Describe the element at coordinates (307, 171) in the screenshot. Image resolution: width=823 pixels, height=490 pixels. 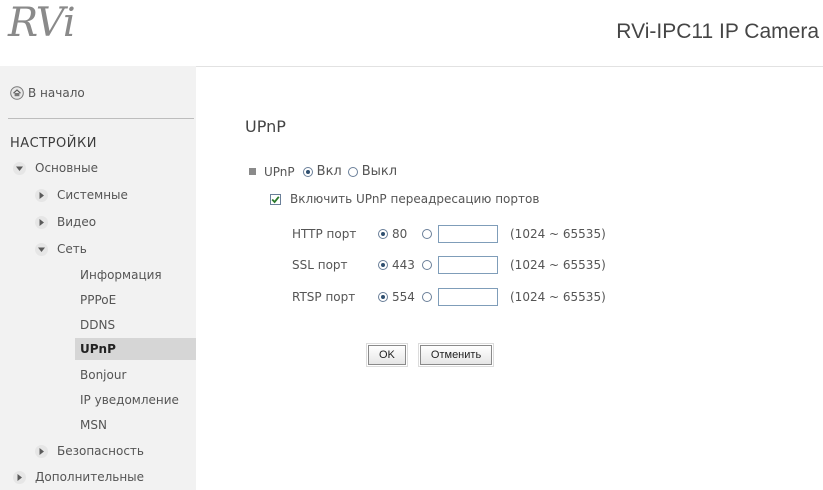
I see `upnp-on-radio` at that location.